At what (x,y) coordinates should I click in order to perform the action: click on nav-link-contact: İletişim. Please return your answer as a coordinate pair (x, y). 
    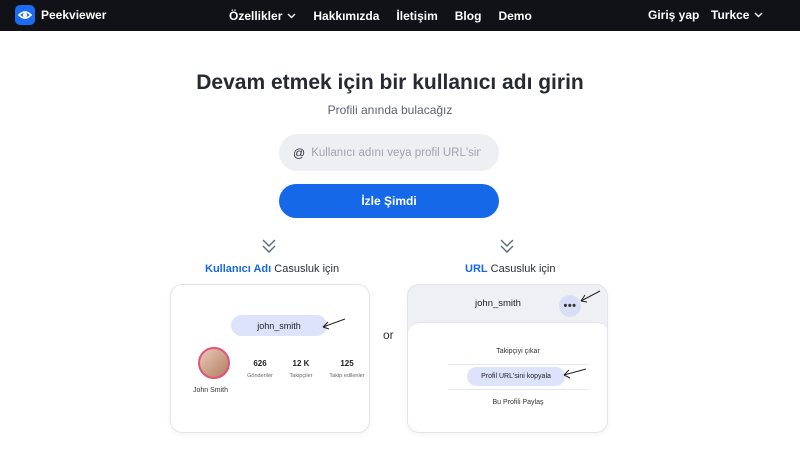
    Looking at the image, I should click on (416, 16).